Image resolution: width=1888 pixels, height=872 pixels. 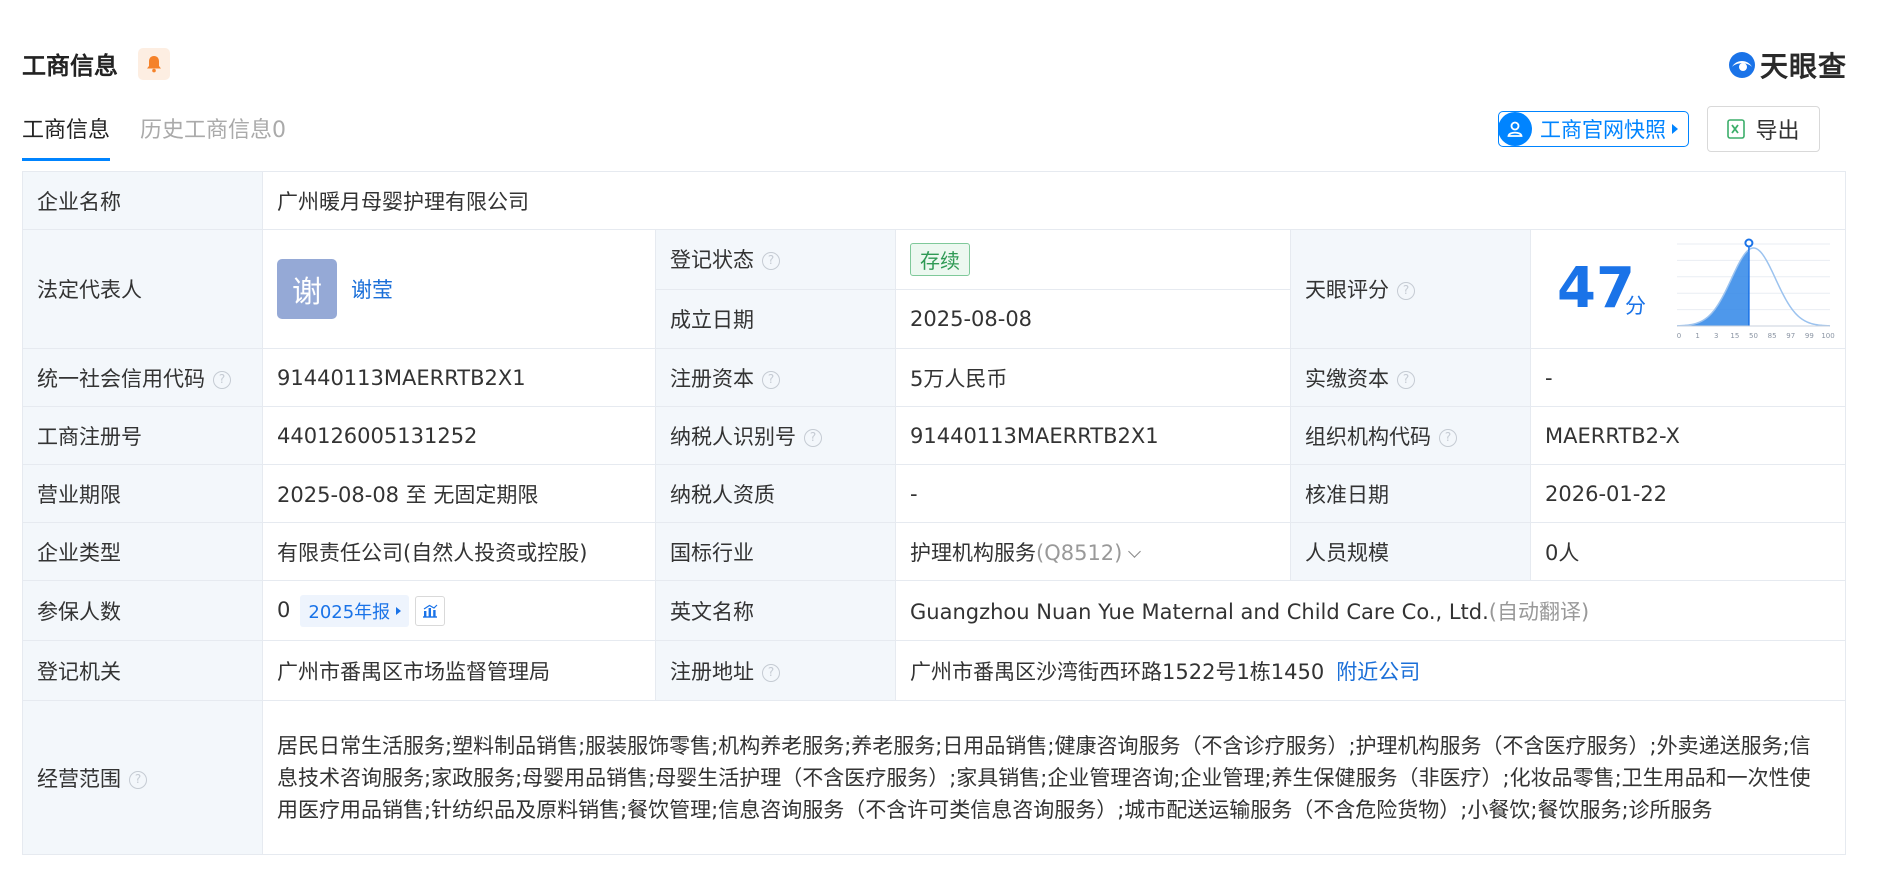 I want to click on org-code-value: MAERRTB2-X, so click(x=1688, y=435).